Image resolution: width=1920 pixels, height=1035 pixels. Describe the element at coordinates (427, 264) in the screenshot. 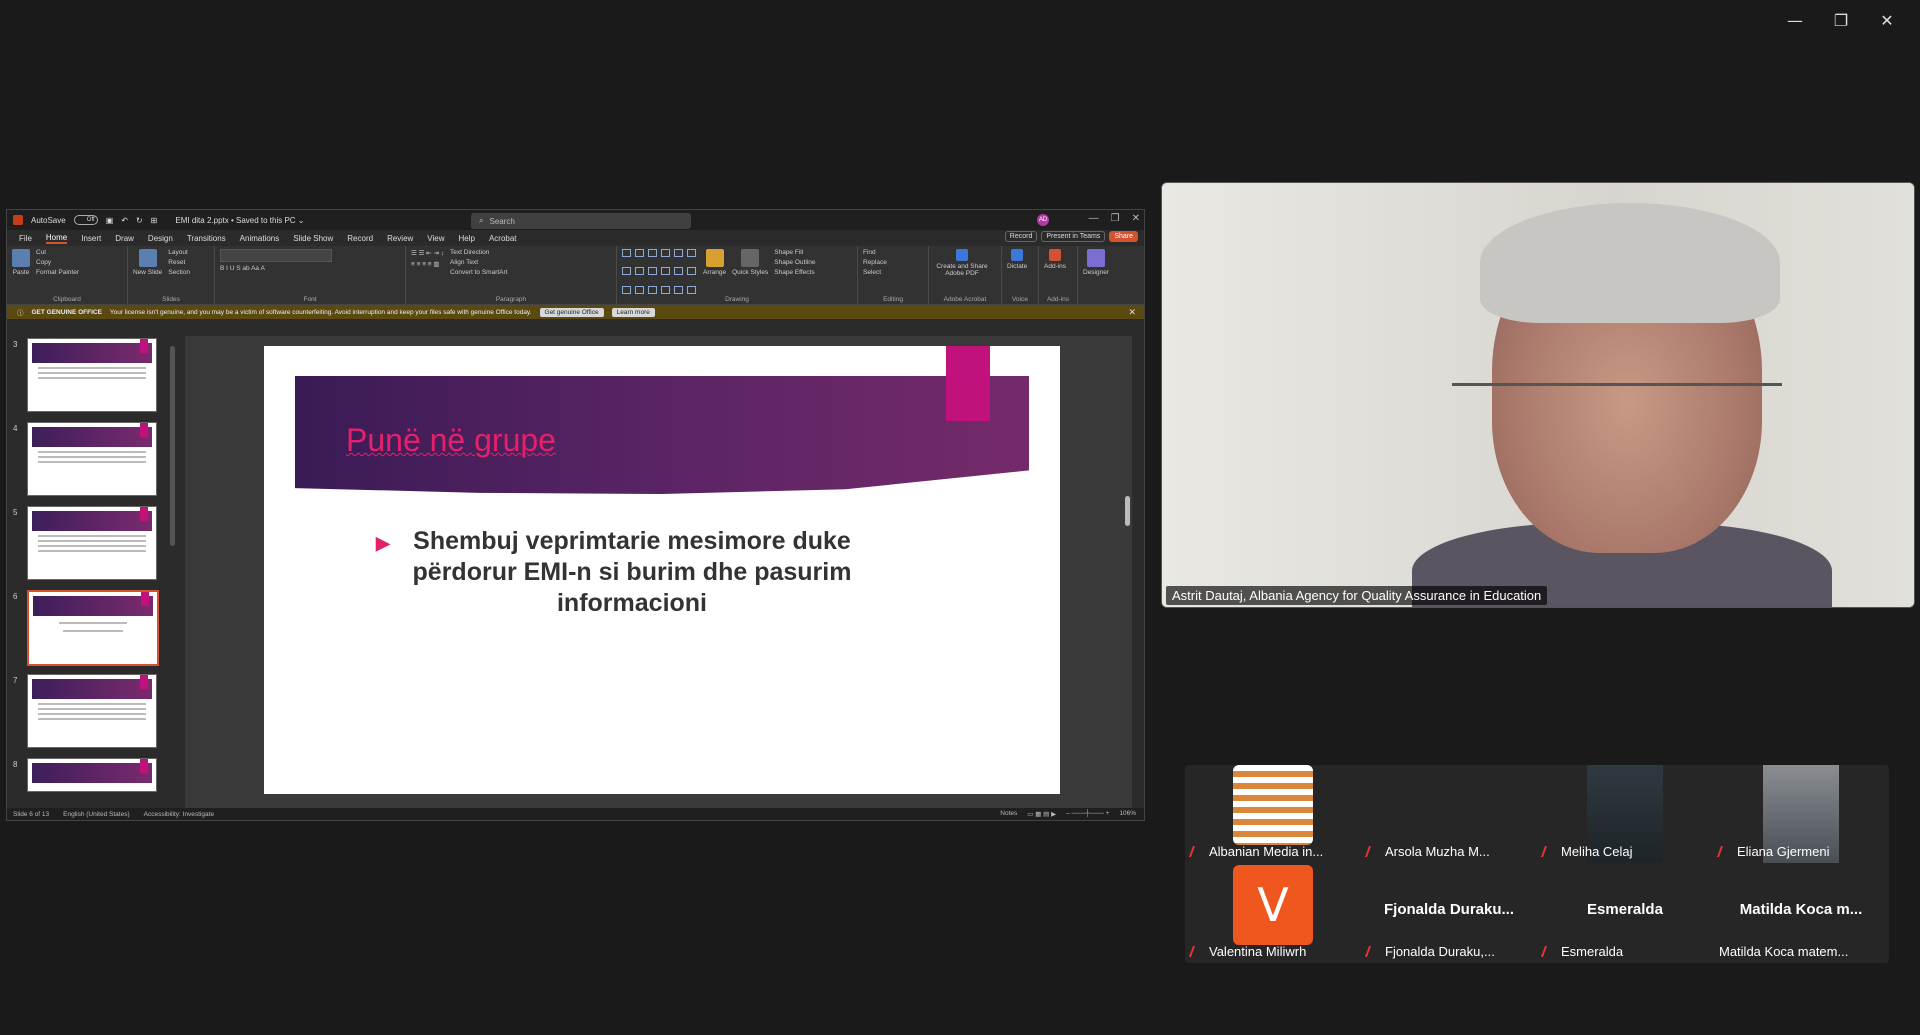

I see `align-buttons: ≡ ≡ ≡ ≡ ▥` at that location.